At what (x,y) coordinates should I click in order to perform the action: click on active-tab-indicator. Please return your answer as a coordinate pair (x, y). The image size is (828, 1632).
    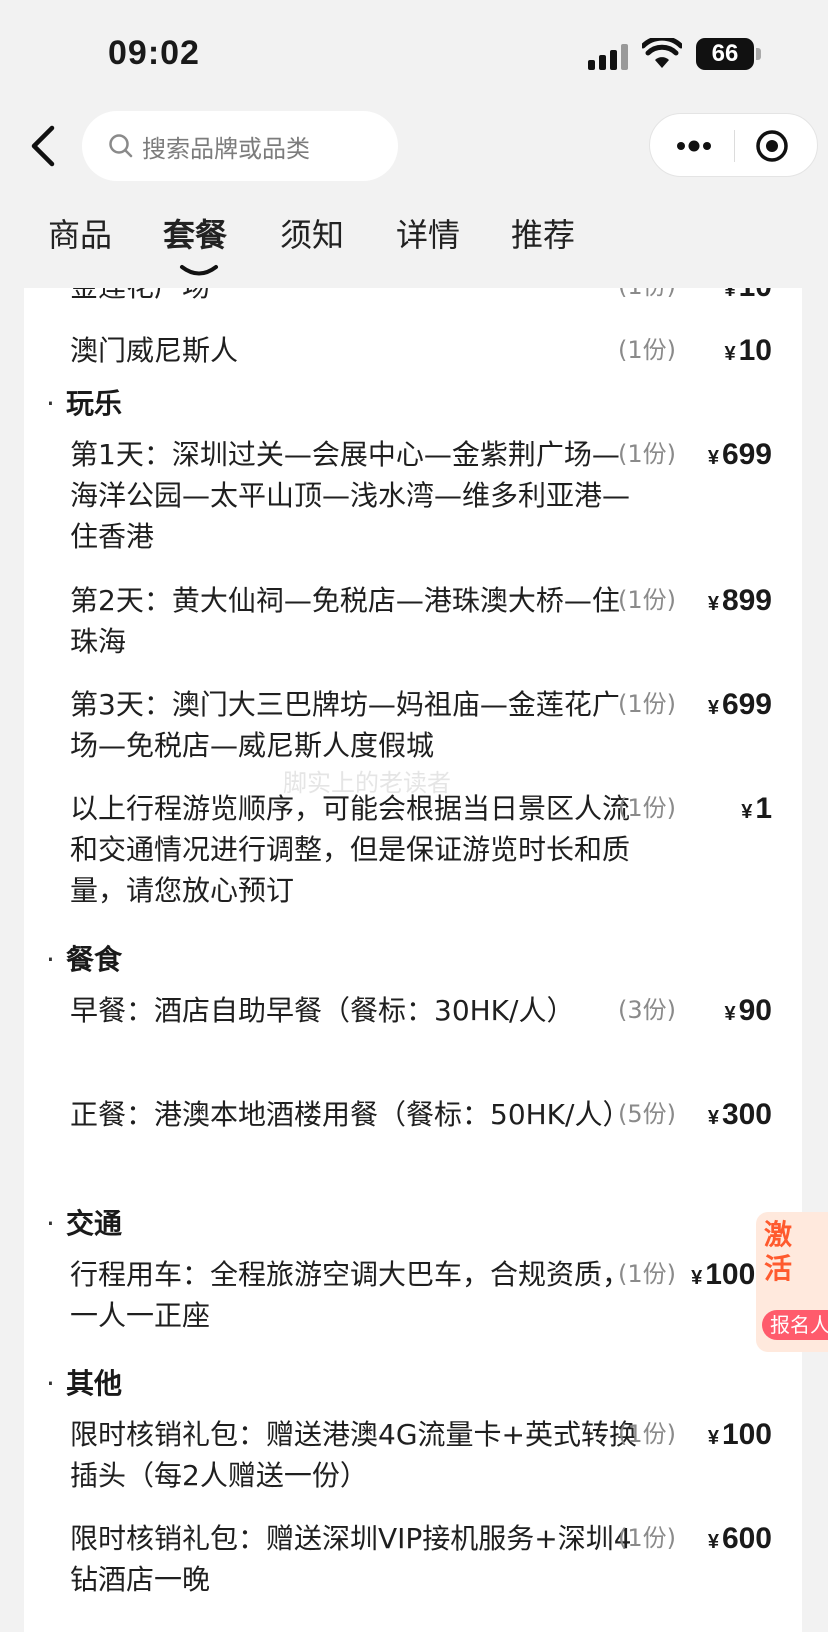
    Looking at the image, I should click on (199, 270).